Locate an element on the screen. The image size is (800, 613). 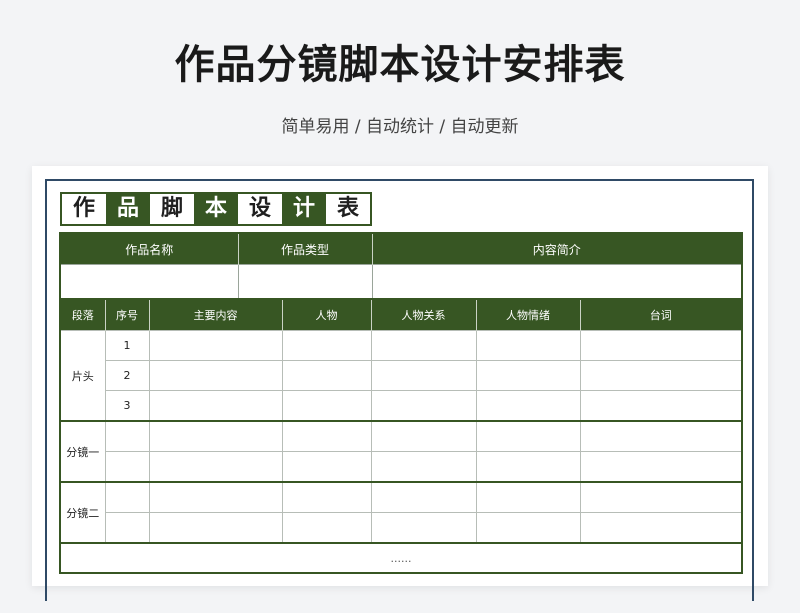
page-subtitle: 简单易用 / 自动统计 / 自动更新 is located at coordinates (400, 127).